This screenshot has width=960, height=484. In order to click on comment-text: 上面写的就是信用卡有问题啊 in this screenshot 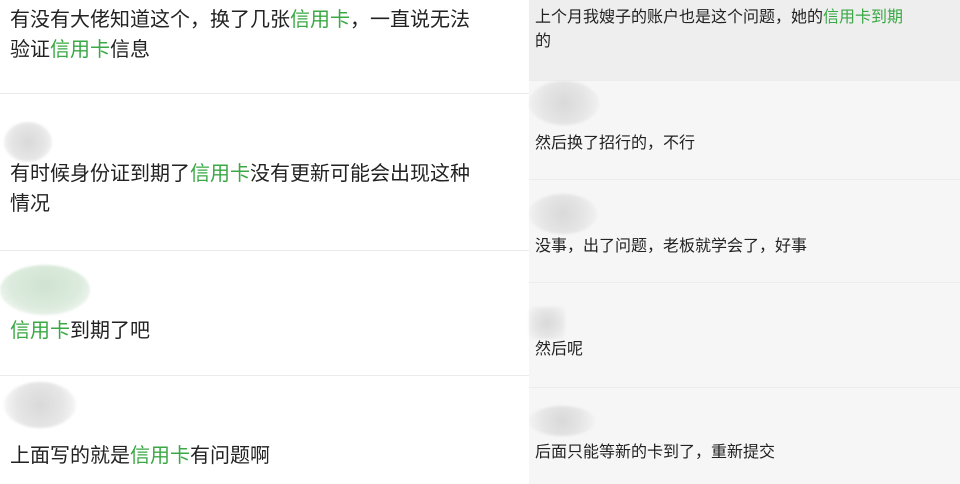, I will do `click(140, 455)`.